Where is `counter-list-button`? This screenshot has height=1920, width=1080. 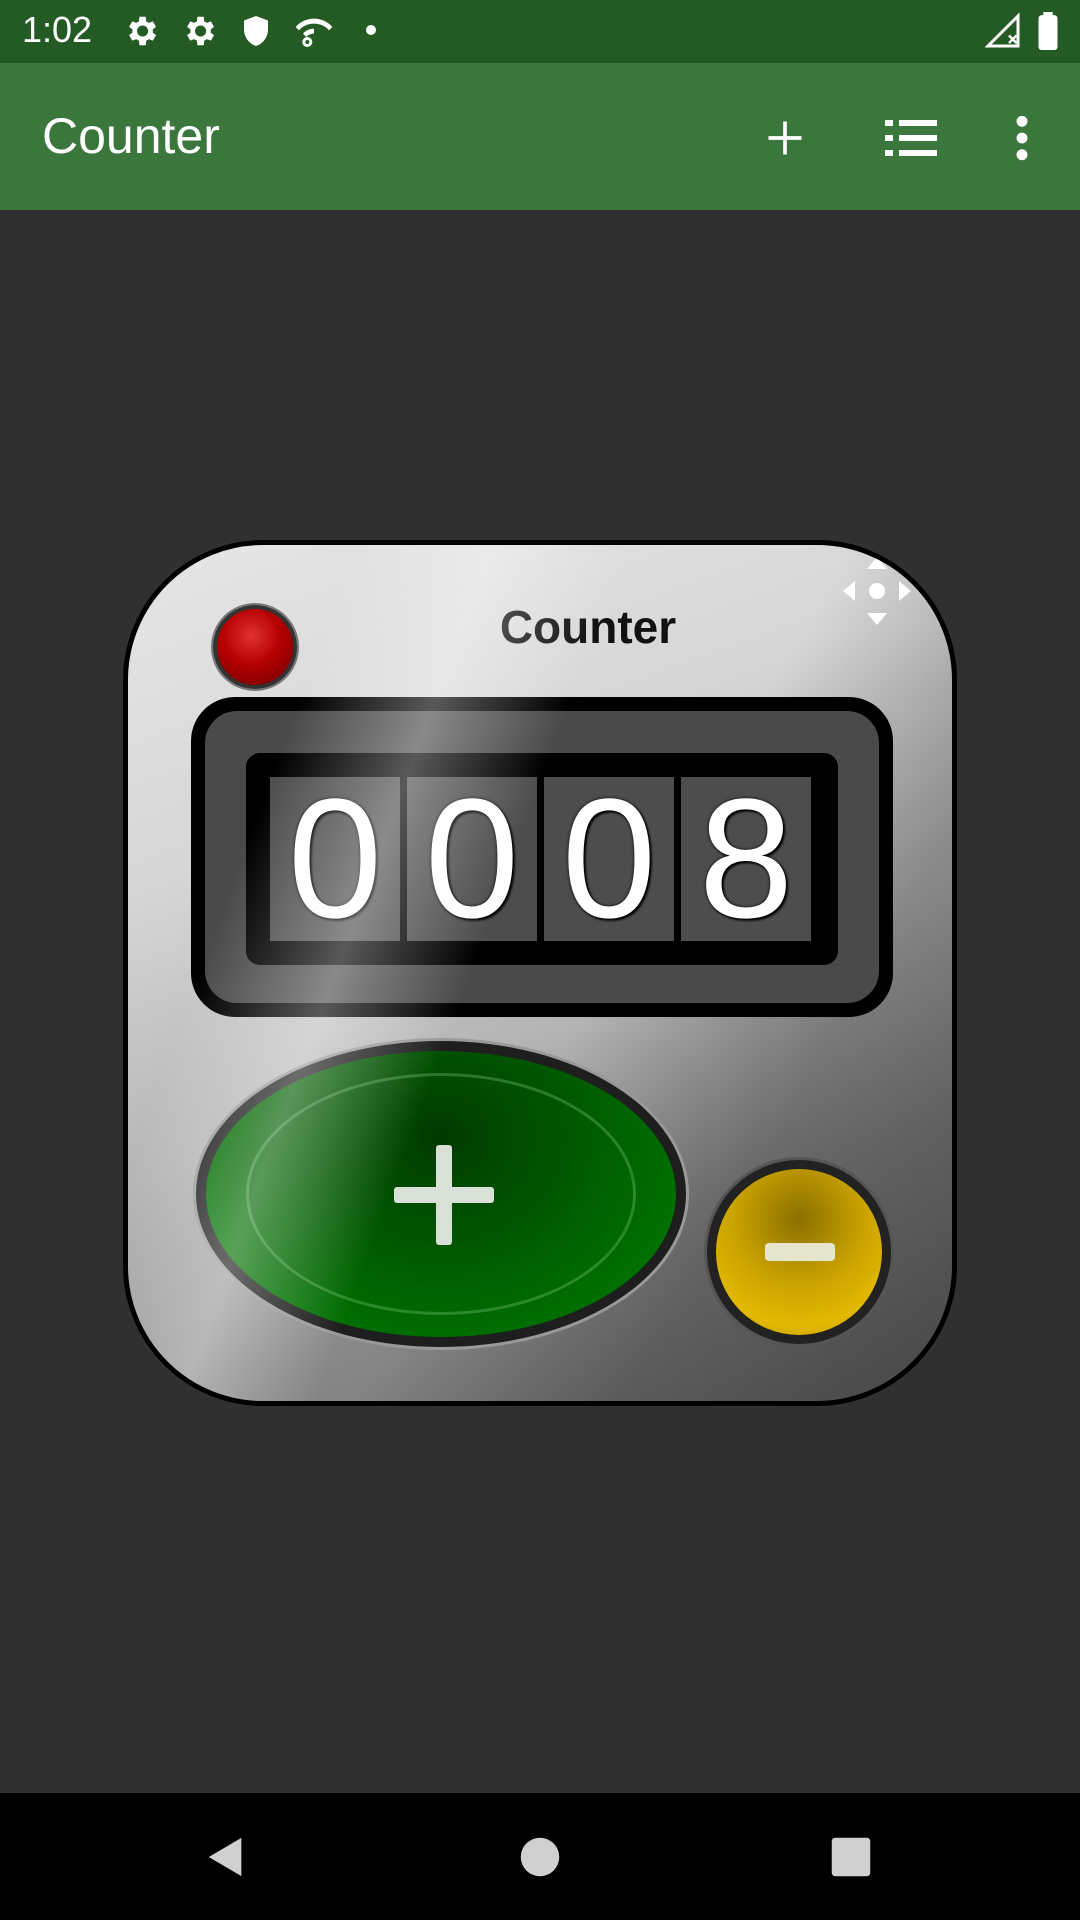
counter-list-button is located at coordinates (911, 138).